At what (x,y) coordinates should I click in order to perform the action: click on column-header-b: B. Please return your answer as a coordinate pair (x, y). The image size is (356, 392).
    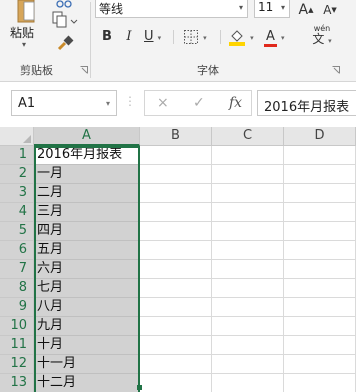
    Looking at the image, I should click on (176, 136).